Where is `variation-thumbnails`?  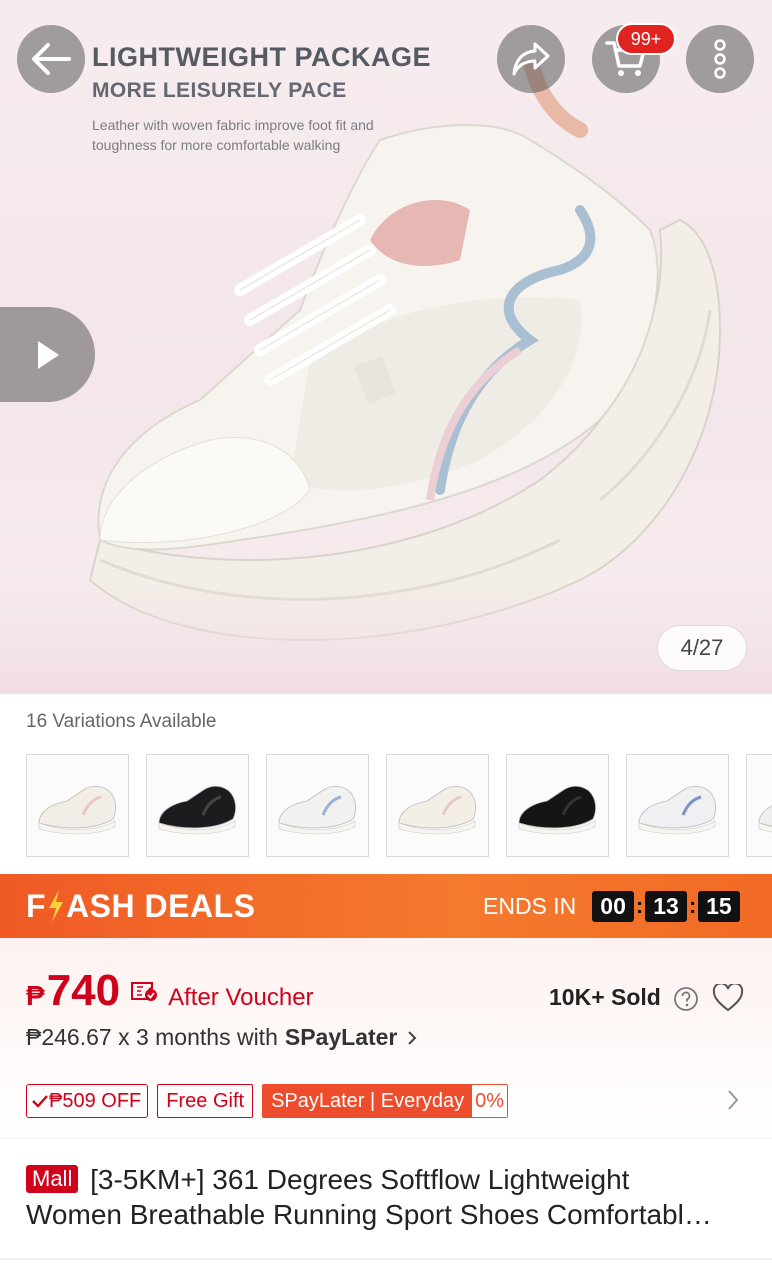 variation-thumbnails is located at coordinates (399, 806).